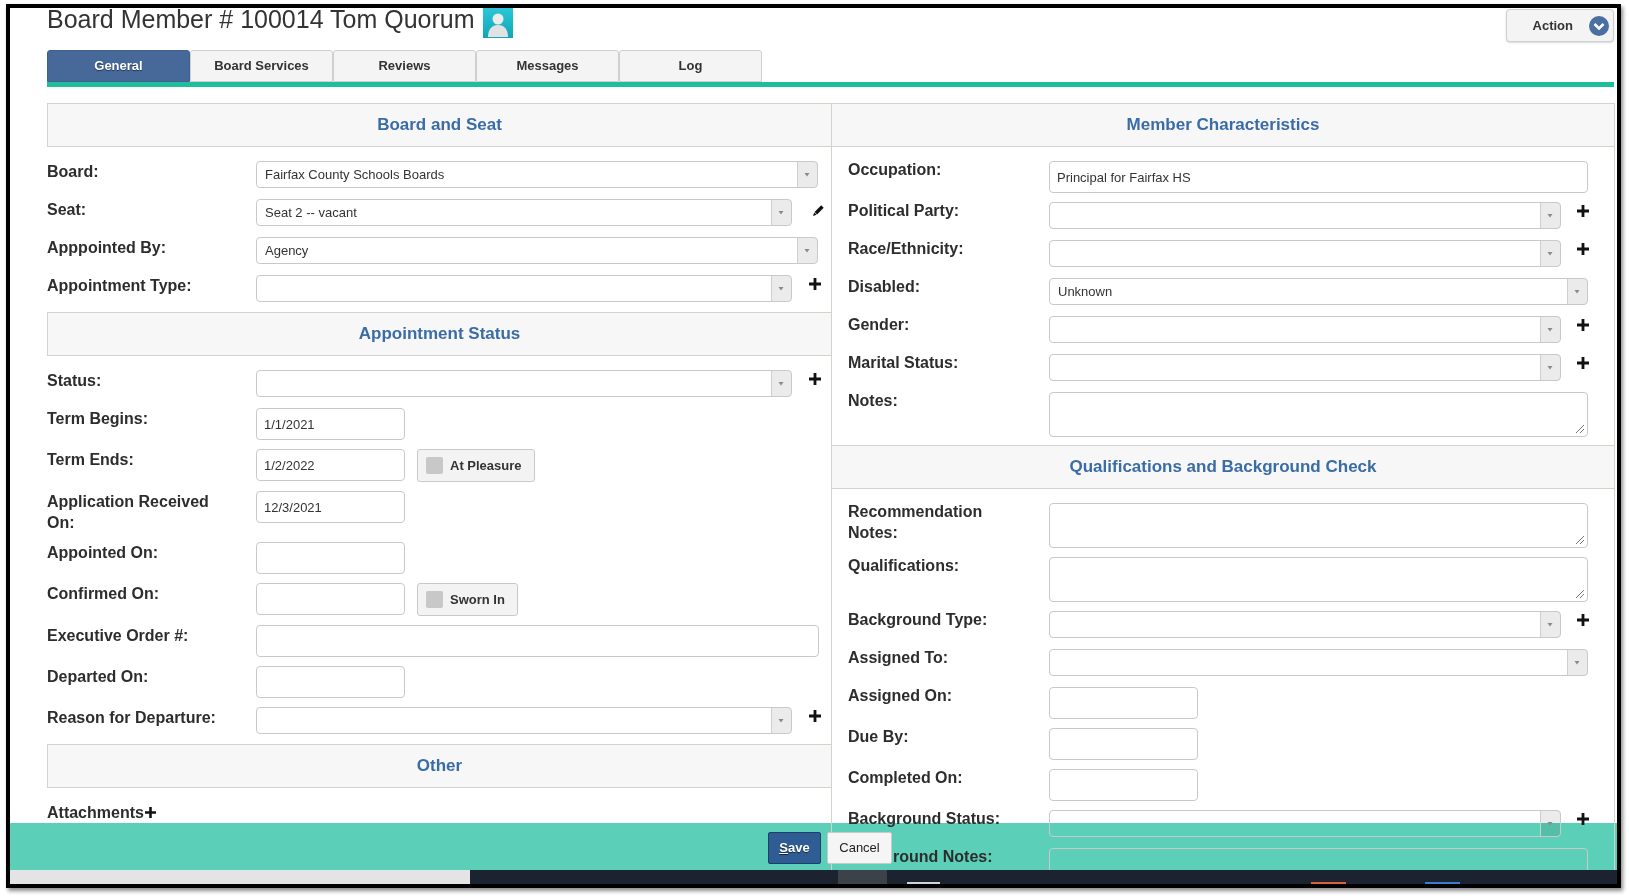  What do you see at coordinates (467, 599) in the screenshot?
I see `toggle-button: Sworn In` at bounding box center [467, 599].